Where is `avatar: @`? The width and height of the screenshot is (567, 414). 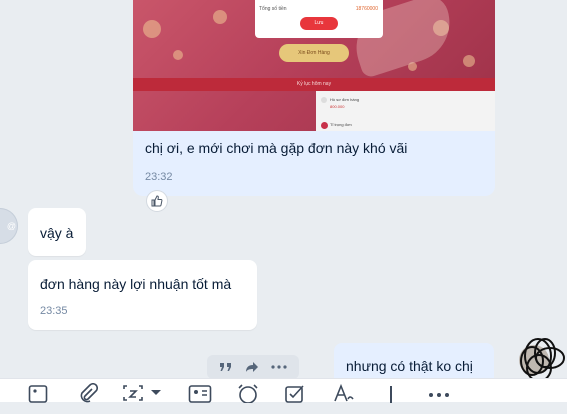
avatar: @ is located at coordinates (9, 226).